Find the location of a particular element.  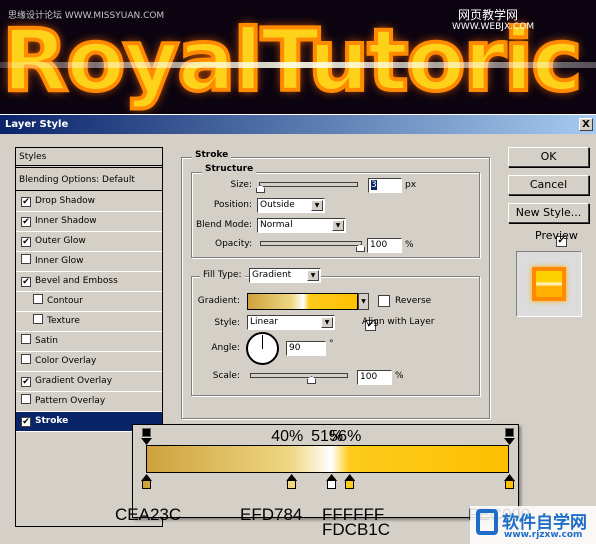

watermark-mark is located at coordinates (487, 522).